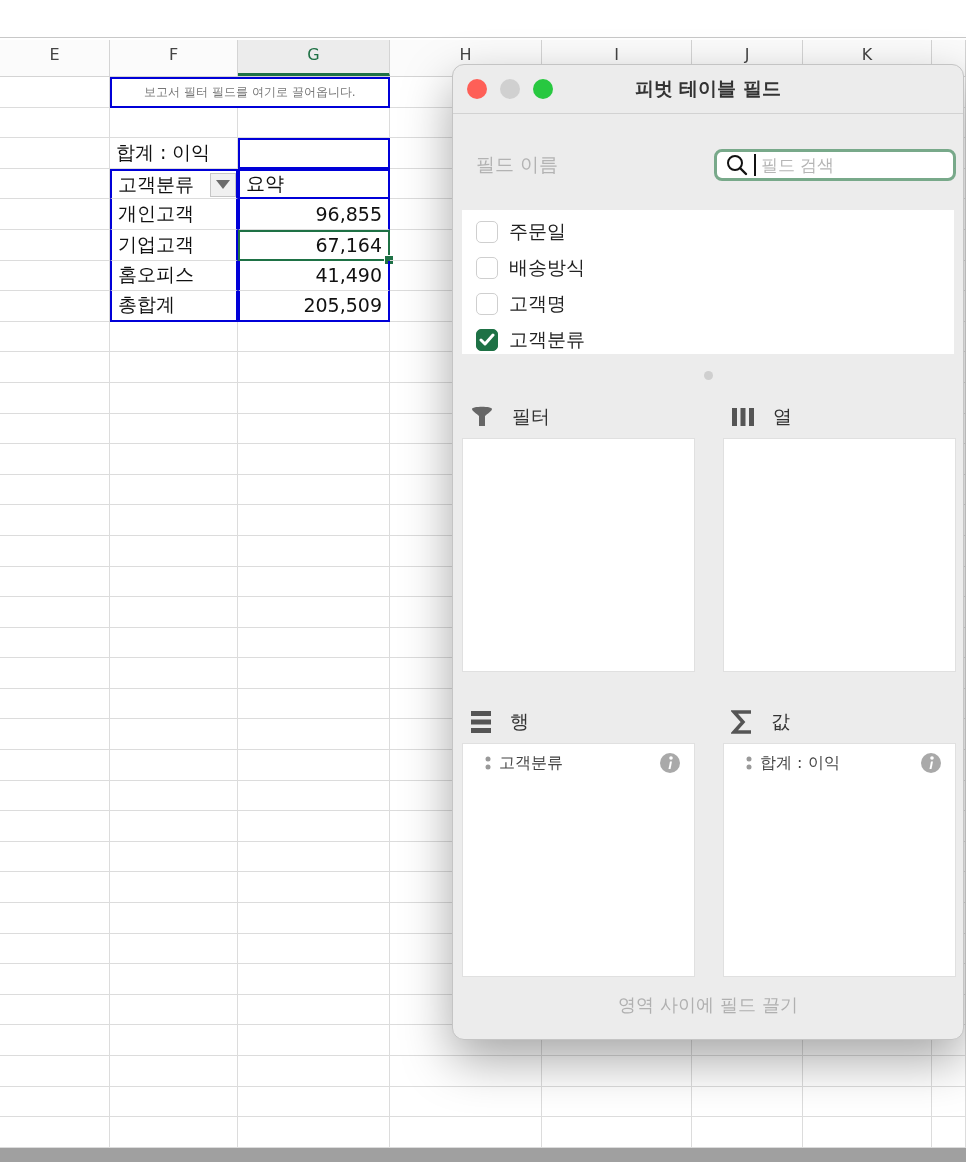 The height and width of the screenshot is (1175, 966). I want to click on search-icon, so click(737, 165).